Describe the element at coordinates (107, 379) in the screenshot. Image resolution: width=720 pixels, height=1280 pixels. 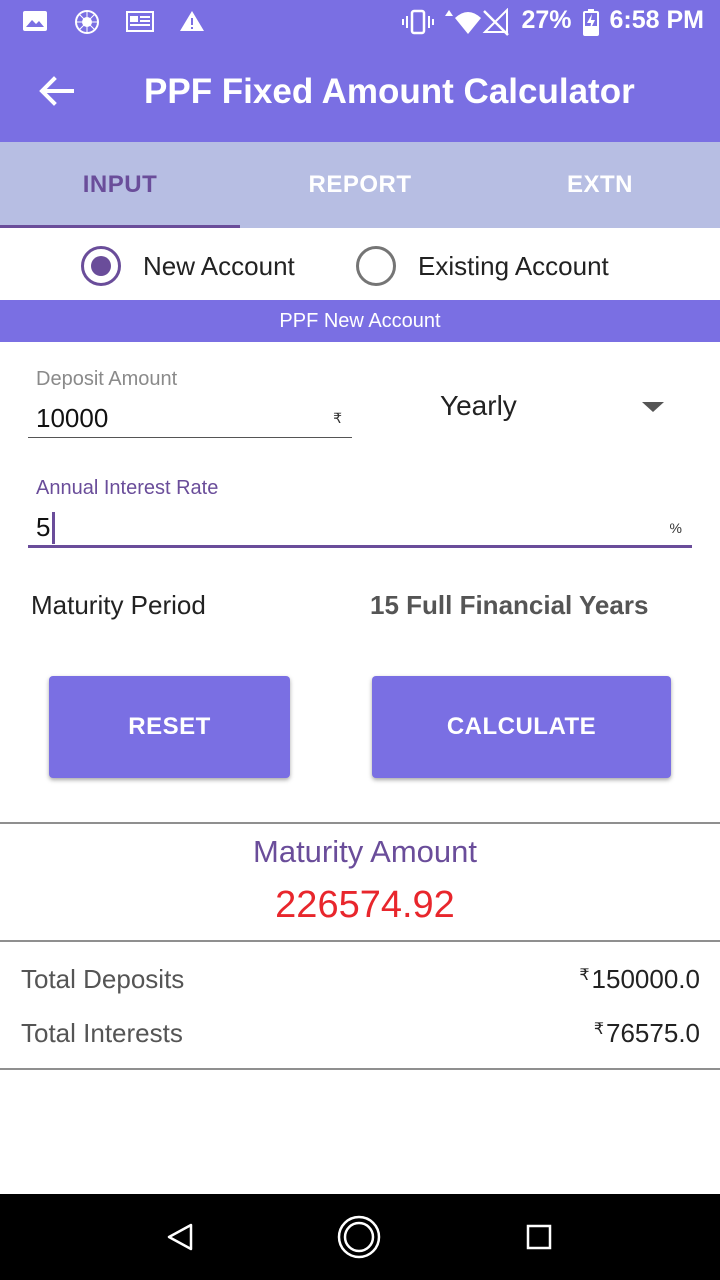
I see `deposit-amount-label: Deposit Amount` at that location.